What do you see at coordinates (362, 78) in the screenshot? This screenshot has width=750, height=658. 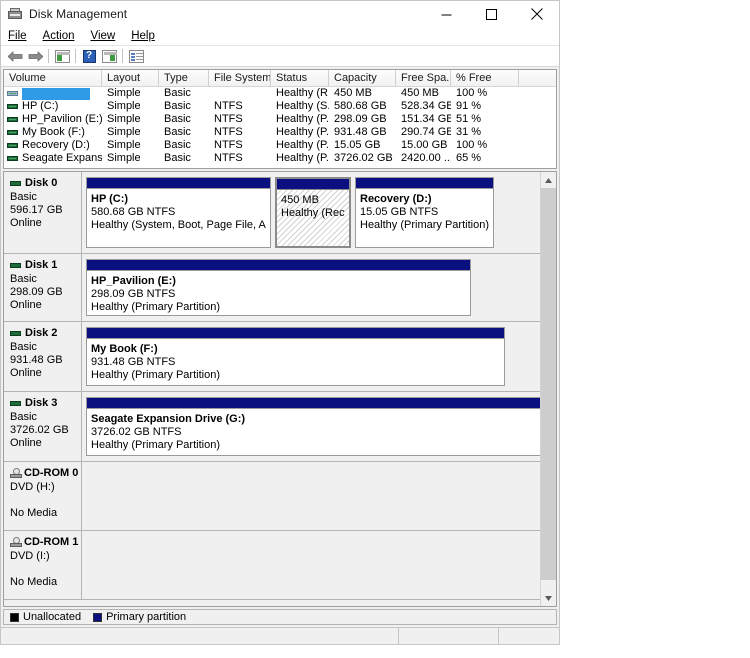 I see `column-header: Capacity` at bounding box center [362, 78].